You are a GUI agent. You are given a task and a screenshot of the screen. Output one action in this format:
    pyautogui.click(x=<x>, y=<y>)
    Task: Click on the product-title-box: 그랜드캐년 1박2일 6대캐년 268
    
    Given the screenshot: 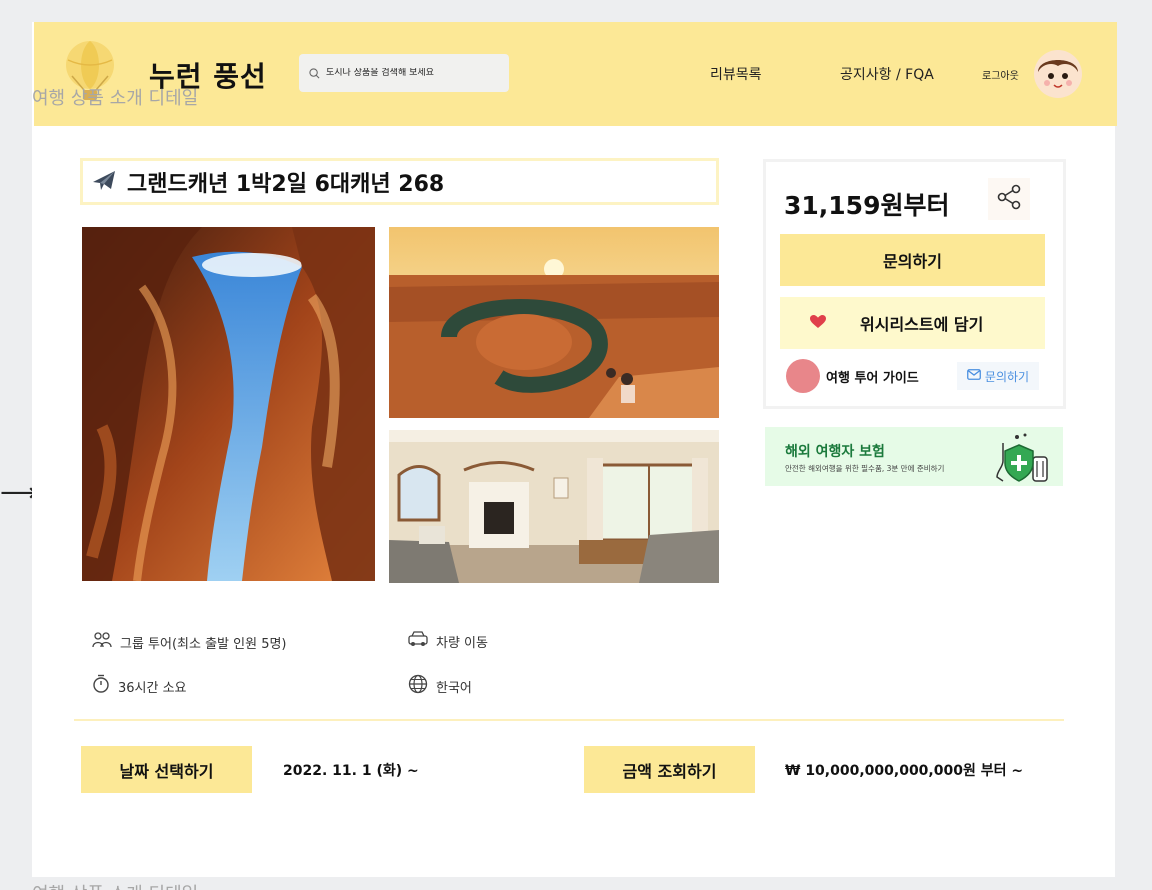 What is the action you would take?
    pyautogui.click(x=399, y=181)
    